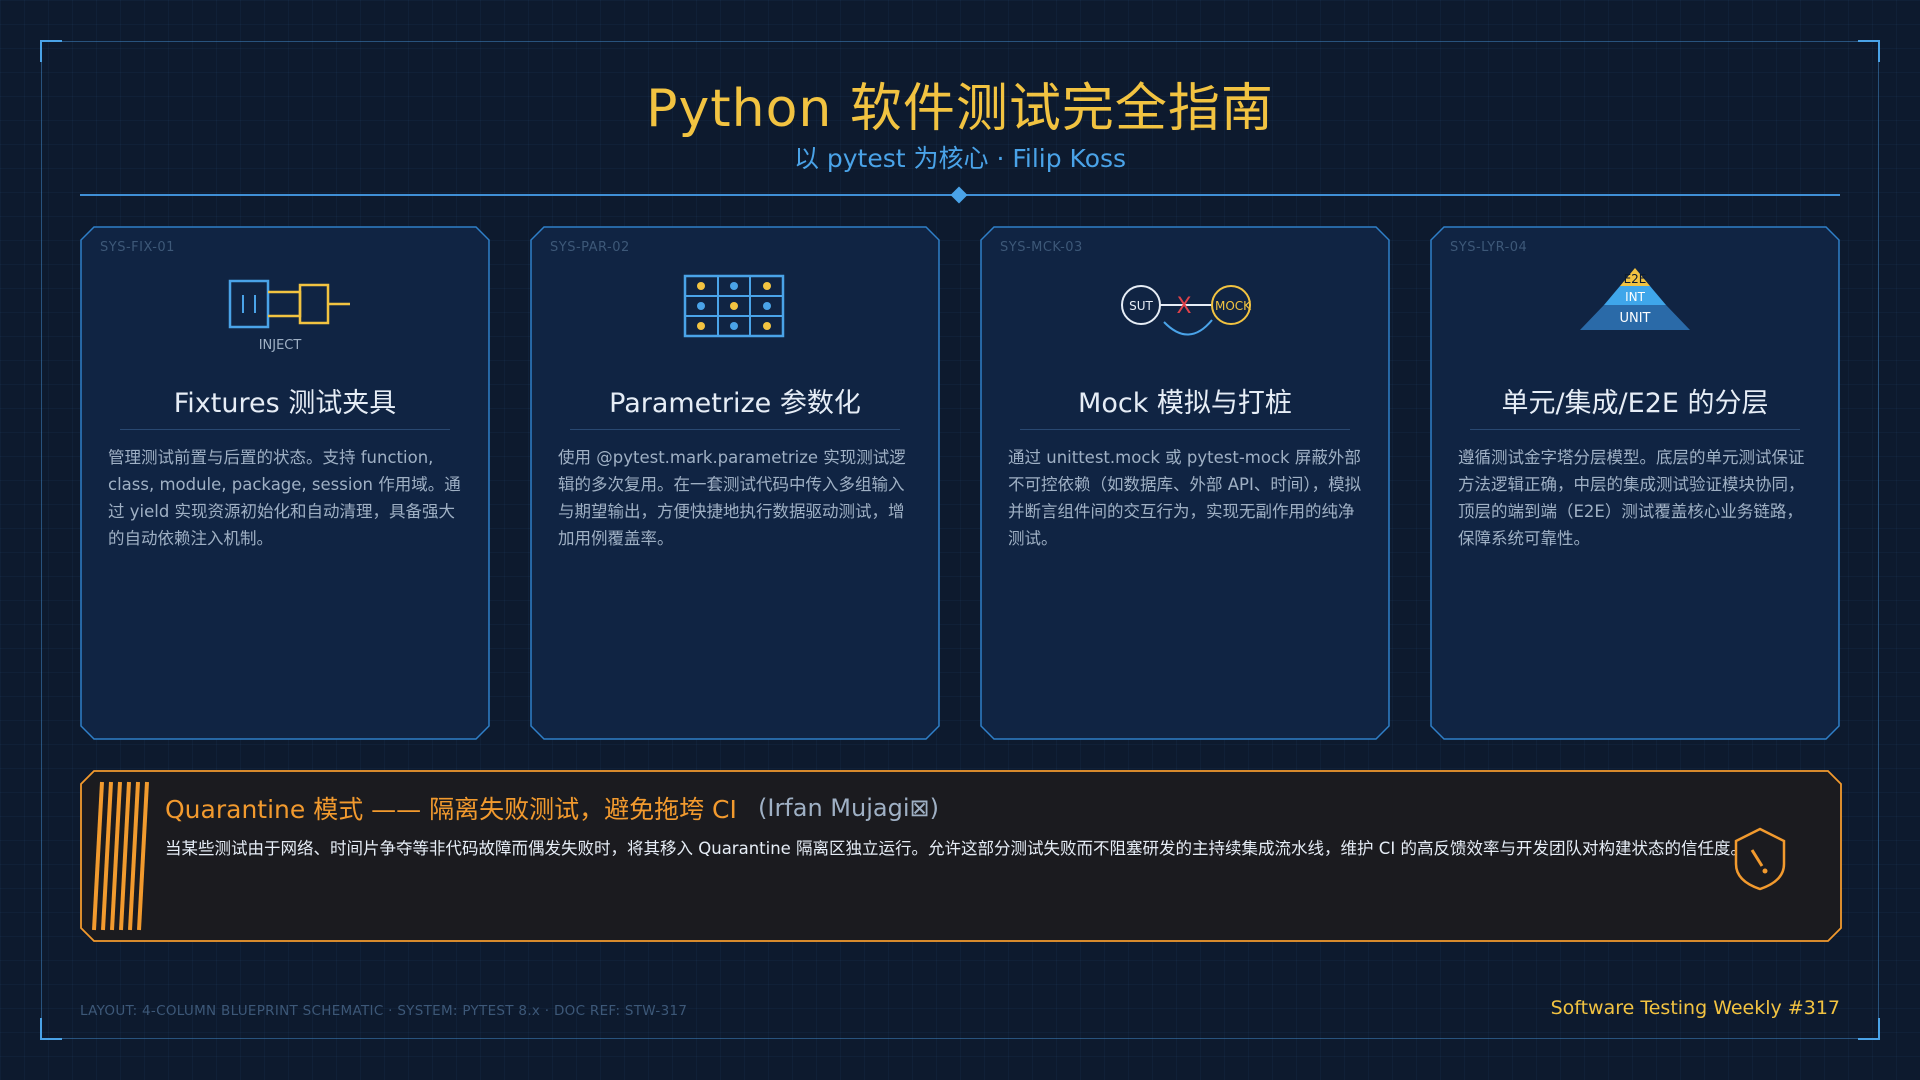 Image resolution: width=1920 pixels, height=1080 pixels. What do you see at coordinates (590, 247) in the screenshot?
I see `card-code: SYS-PAR-02` at bounding box center [590, 247].